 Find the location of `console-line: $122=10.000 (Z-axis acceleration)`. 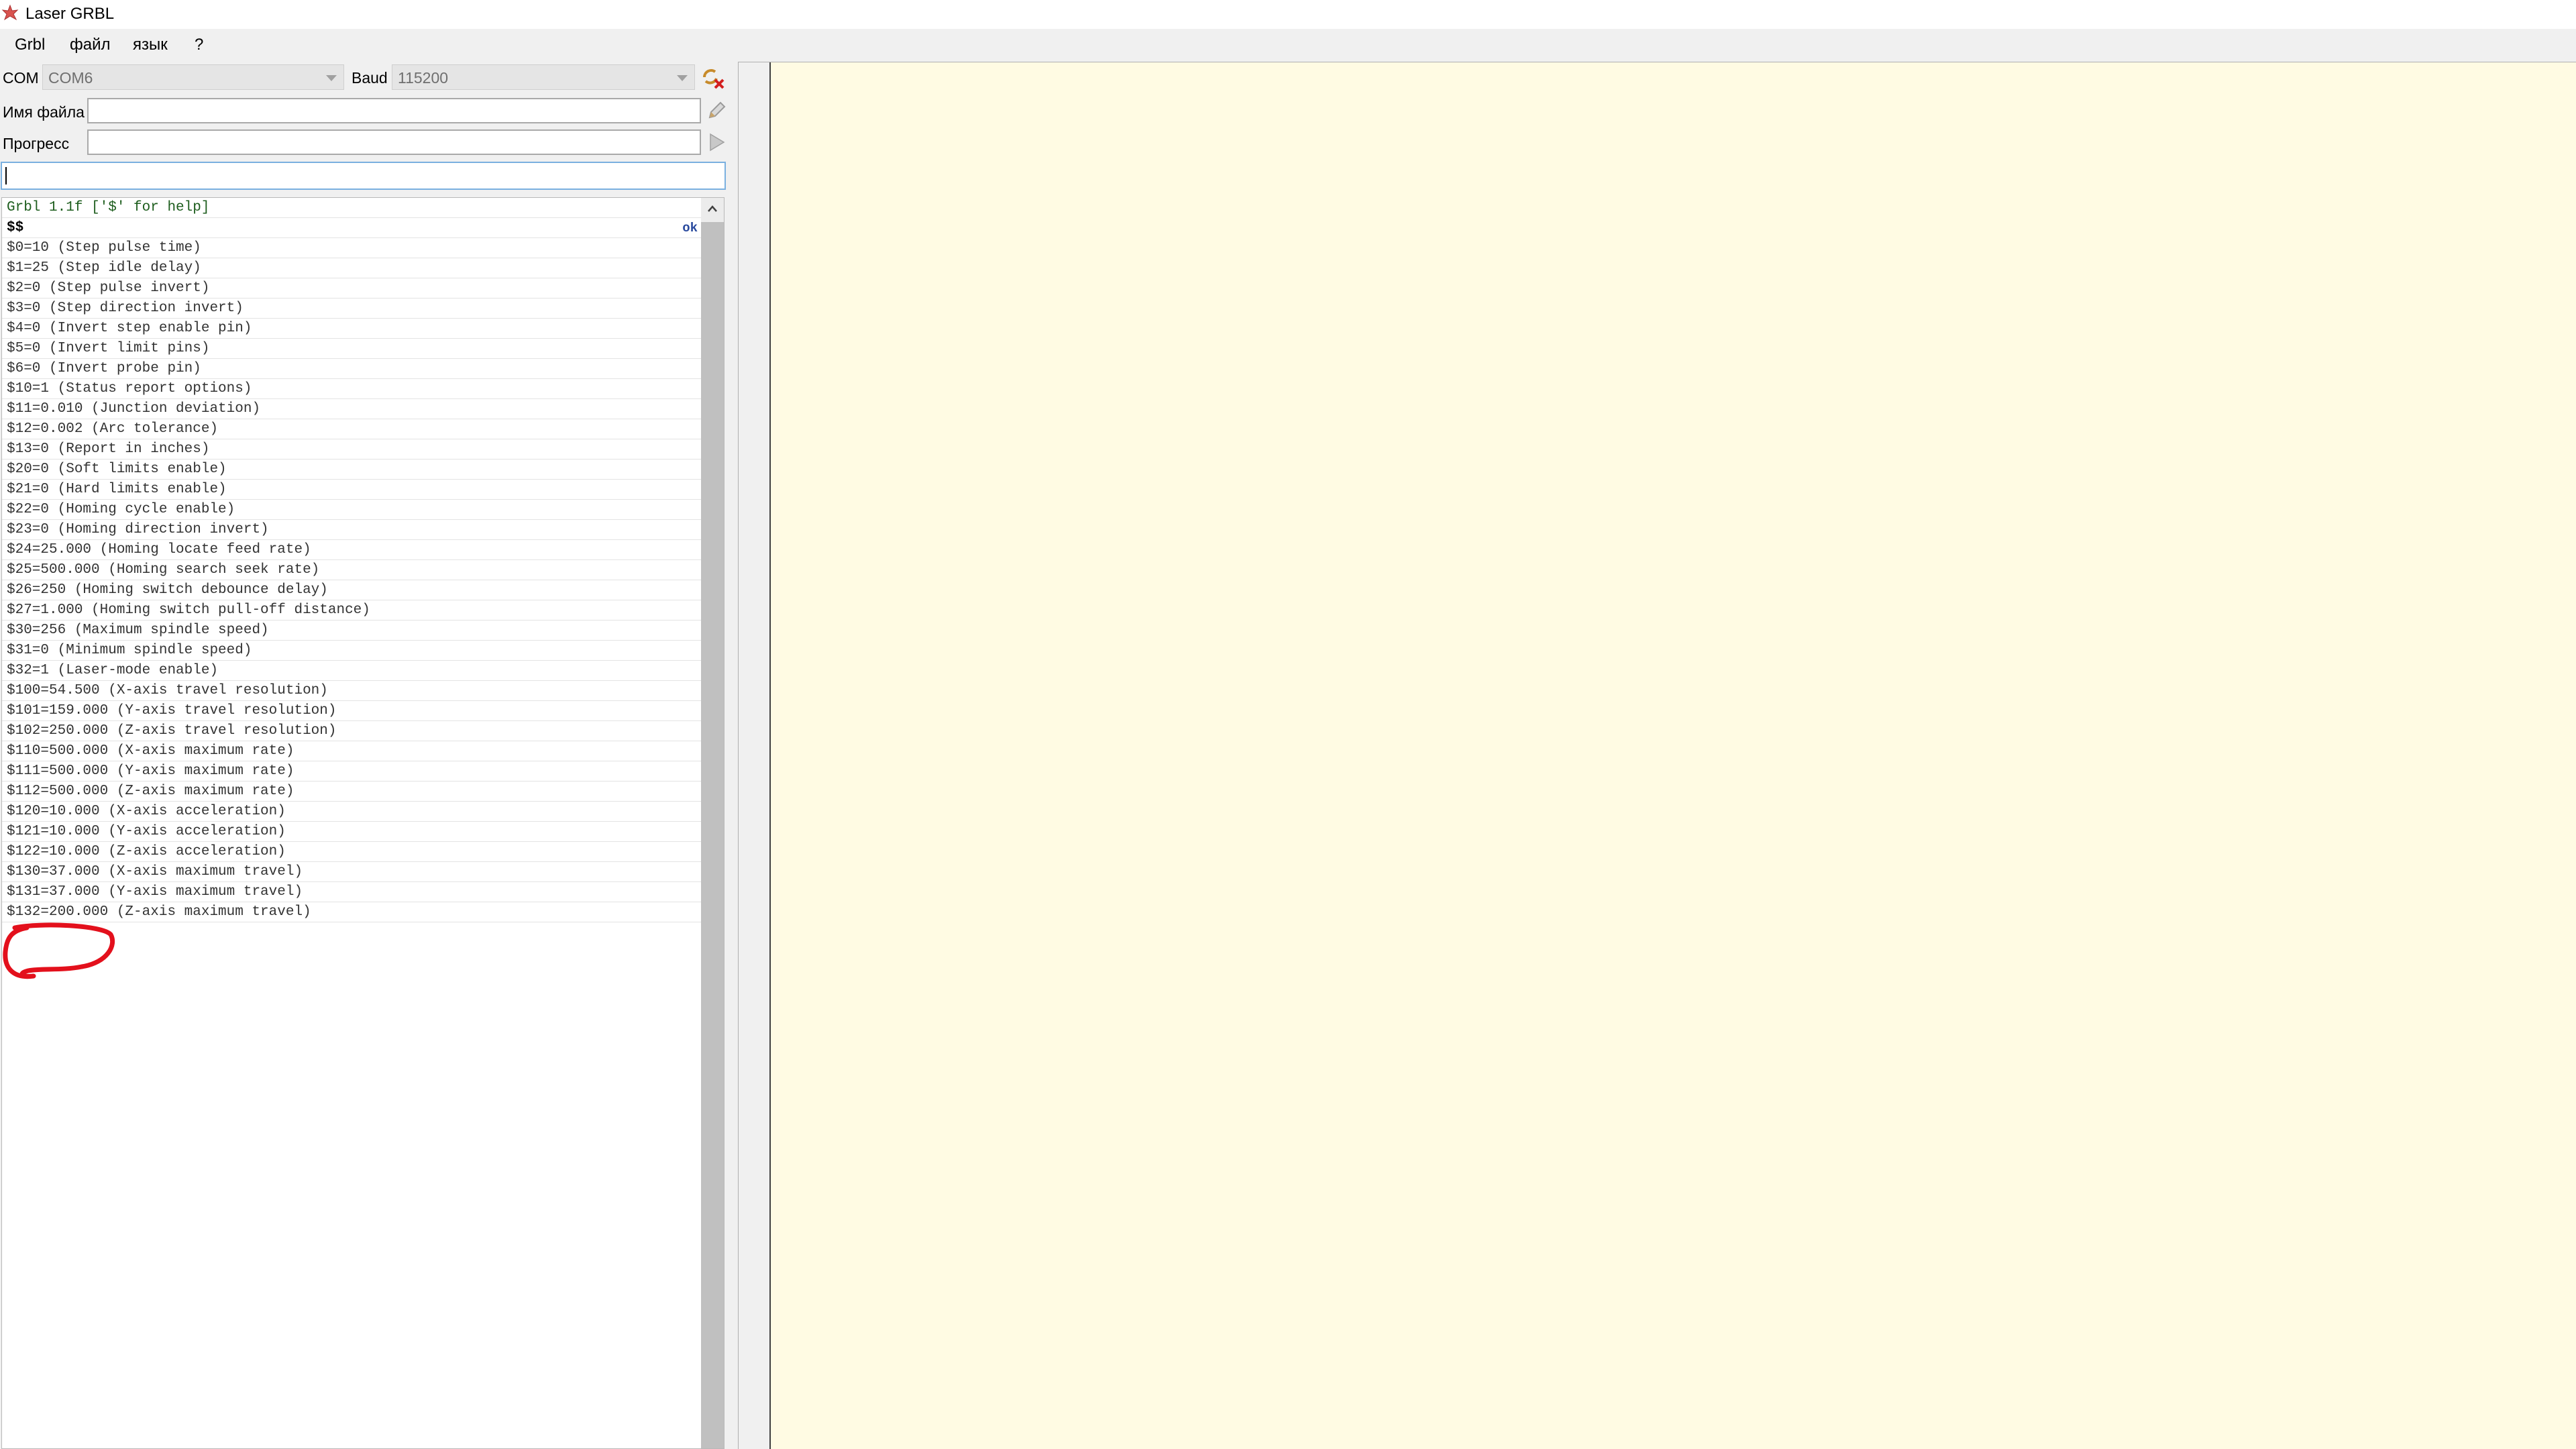

console-line: $122=10.000 (Z-axis acceleration) is located at coordinates (352, 852).